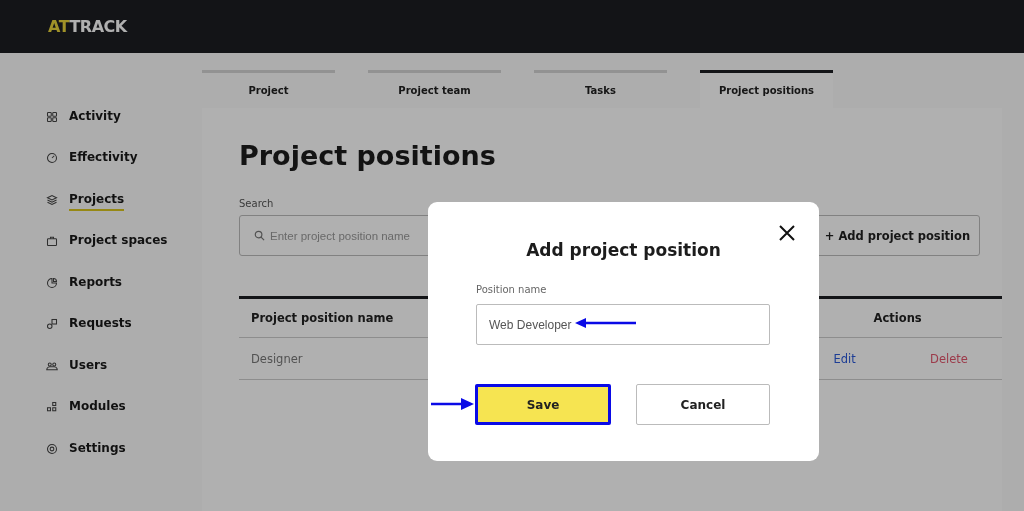 Image resolution: width=1024 pixels, height=511 pixels. I want to click on field-label: Position name, so click(511, 289).